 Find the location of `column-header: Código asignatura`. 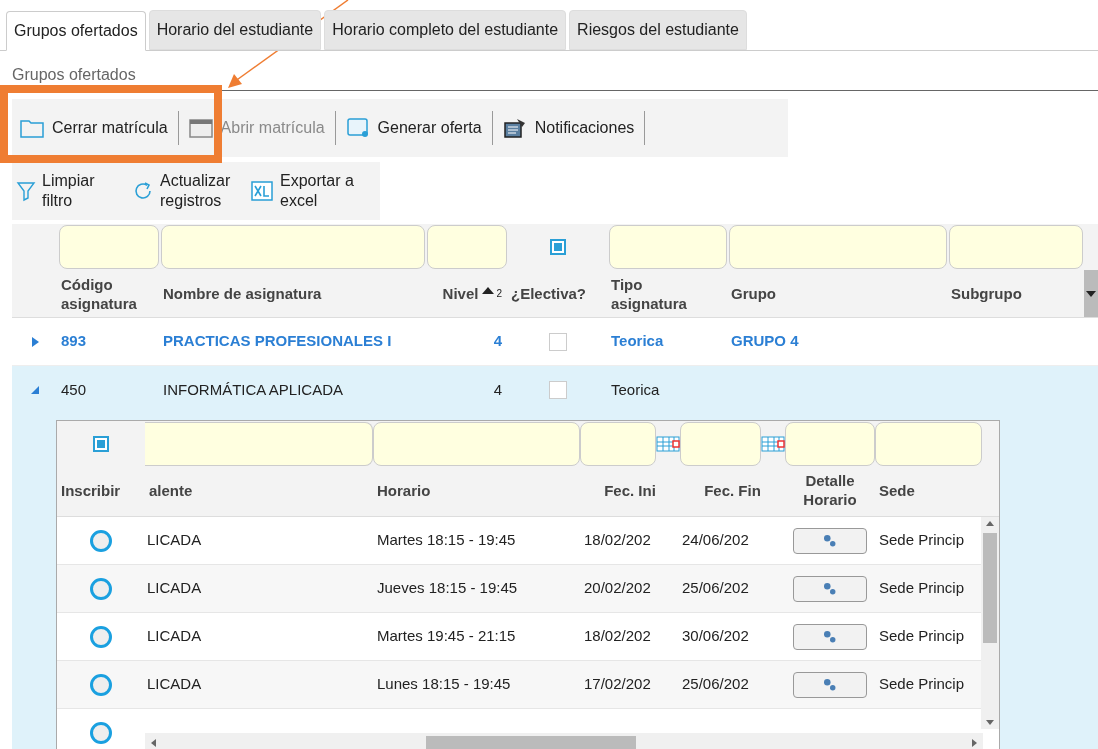

column-header: Código asignatura is located at coordinates (109, 293).